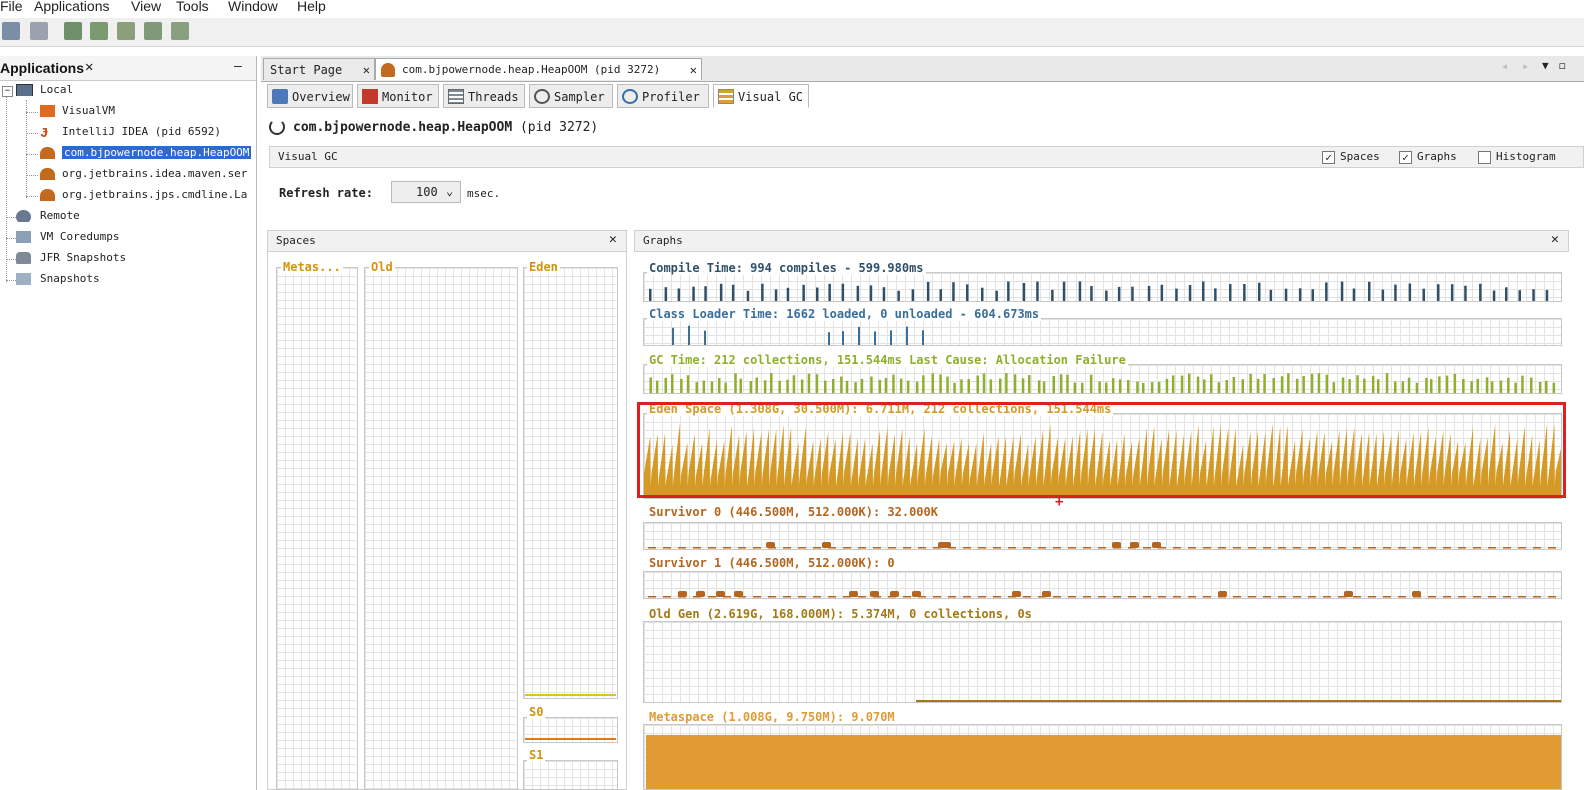  What do you see at coordinates (613, 239) in the screenshot?
I see `spaces-close-icon: ✕` at bounding box center [613, 239].